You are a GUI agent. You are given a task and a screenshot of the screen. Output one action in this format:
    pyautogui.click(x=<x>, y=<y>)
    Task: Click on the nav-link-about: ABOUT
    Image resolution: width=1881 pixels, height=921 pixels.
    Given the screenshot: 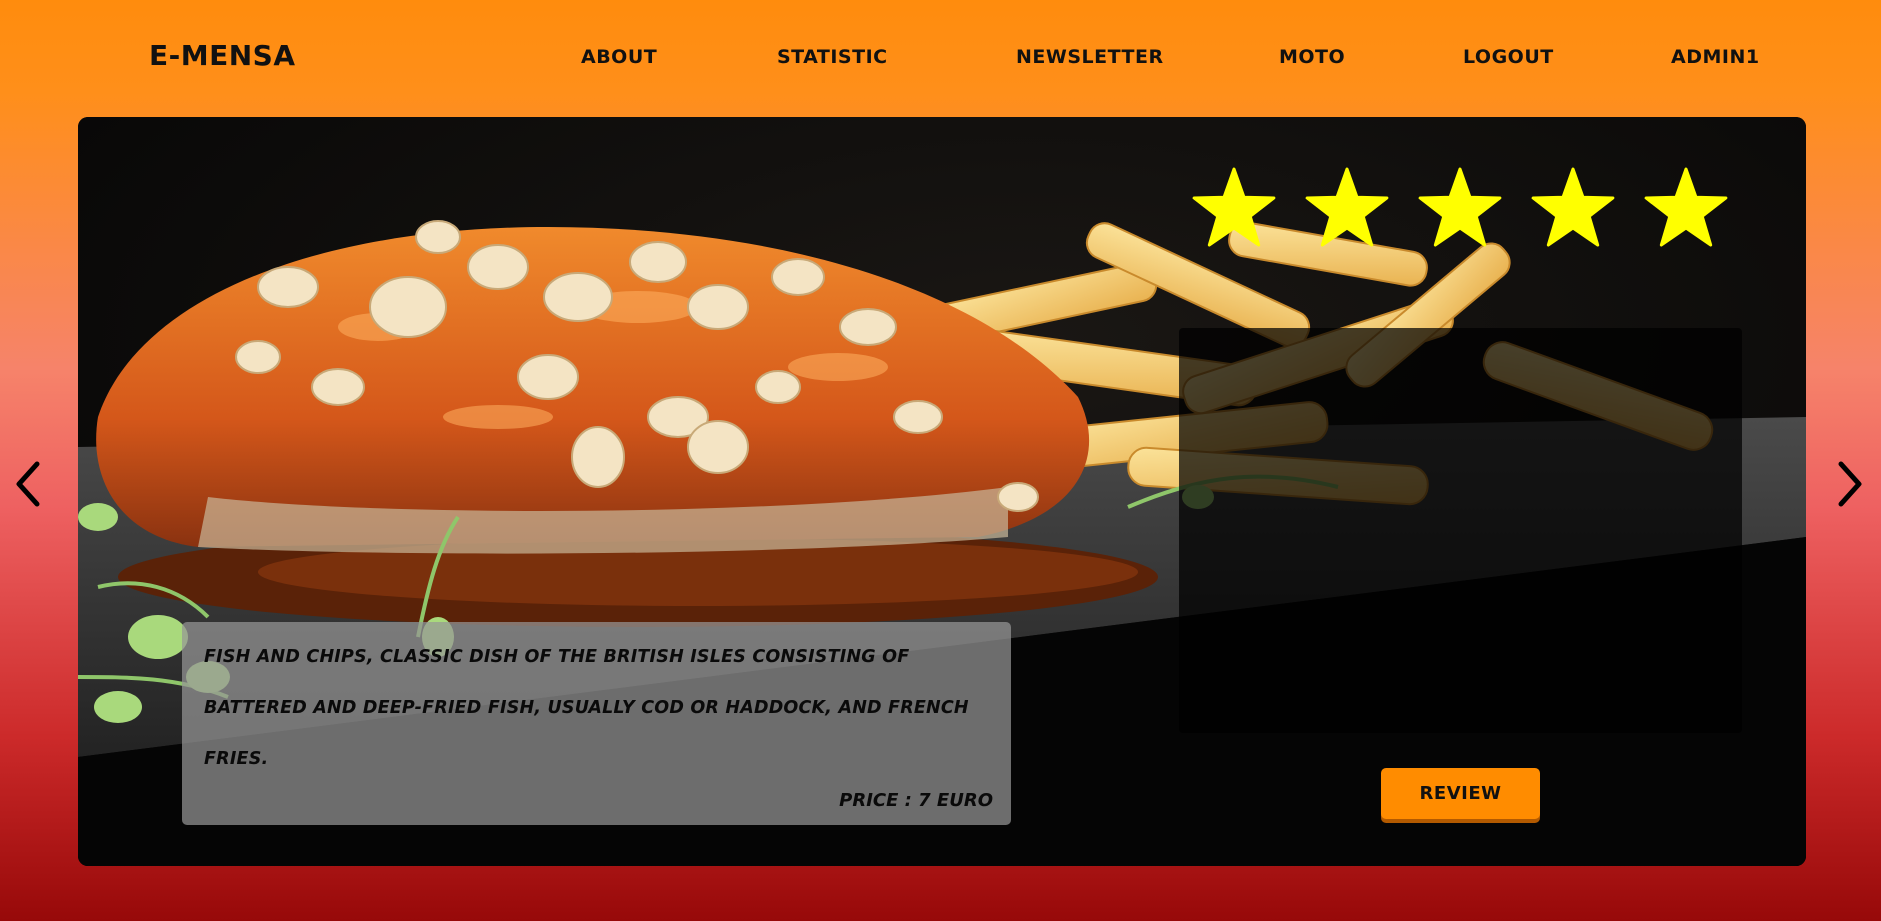 What is the action you would take?
    pyautogui.click(x=619, y=57)
    